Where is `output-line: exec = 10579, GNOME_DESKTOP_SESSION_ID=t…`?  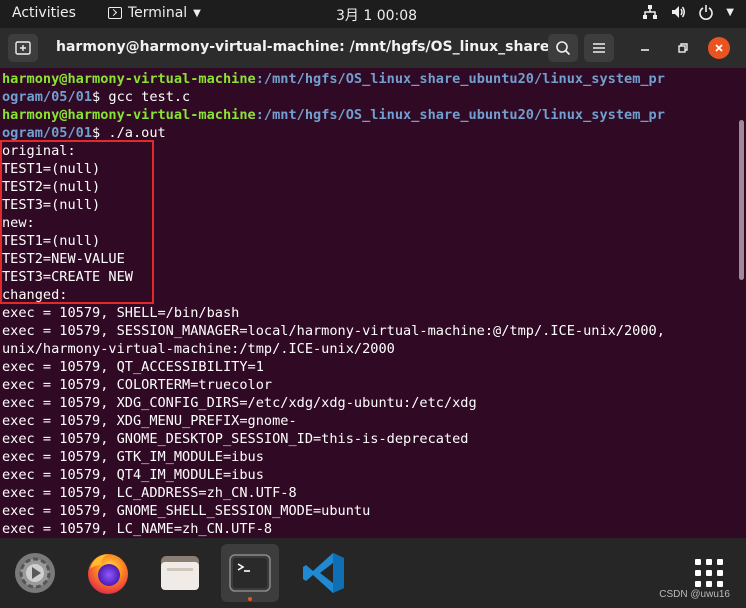
output-line: exec = 10579, GNOME_DESKTOP_SESSION_ID=t… is located at coordinates (235, 439).